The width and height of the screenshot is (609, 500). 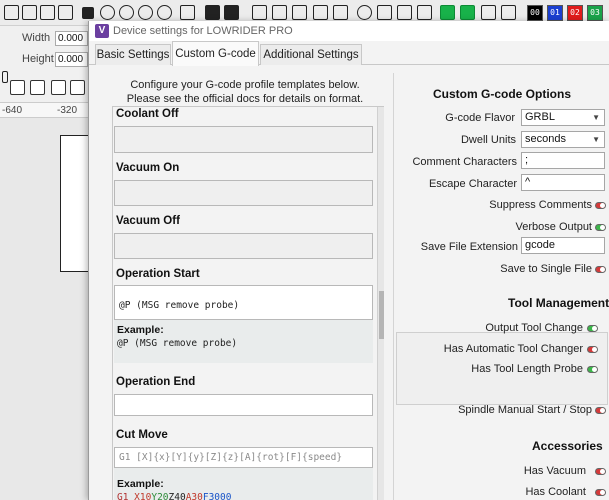 I want to click on color-swatch-00: 00, so click(x=535, y=13).